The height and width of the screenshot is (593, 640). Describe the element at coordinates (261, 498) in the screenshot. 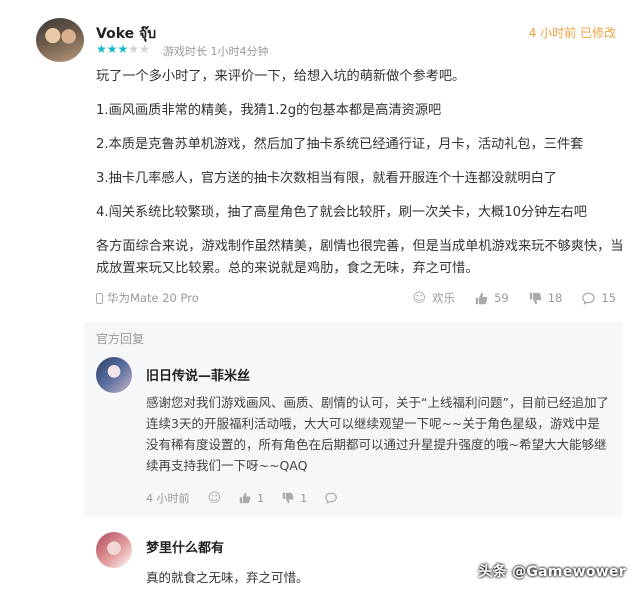

I see `like-count: 1` at that location.